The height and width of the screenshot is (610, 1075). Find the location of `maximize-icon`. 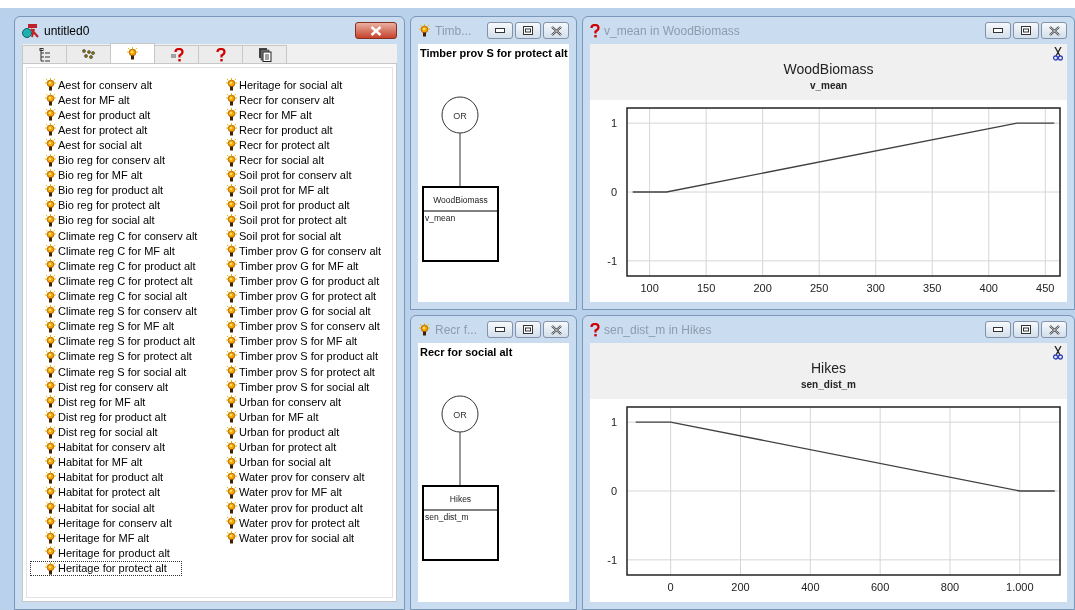

maximize-icon is located at coordinates (1026, 30).